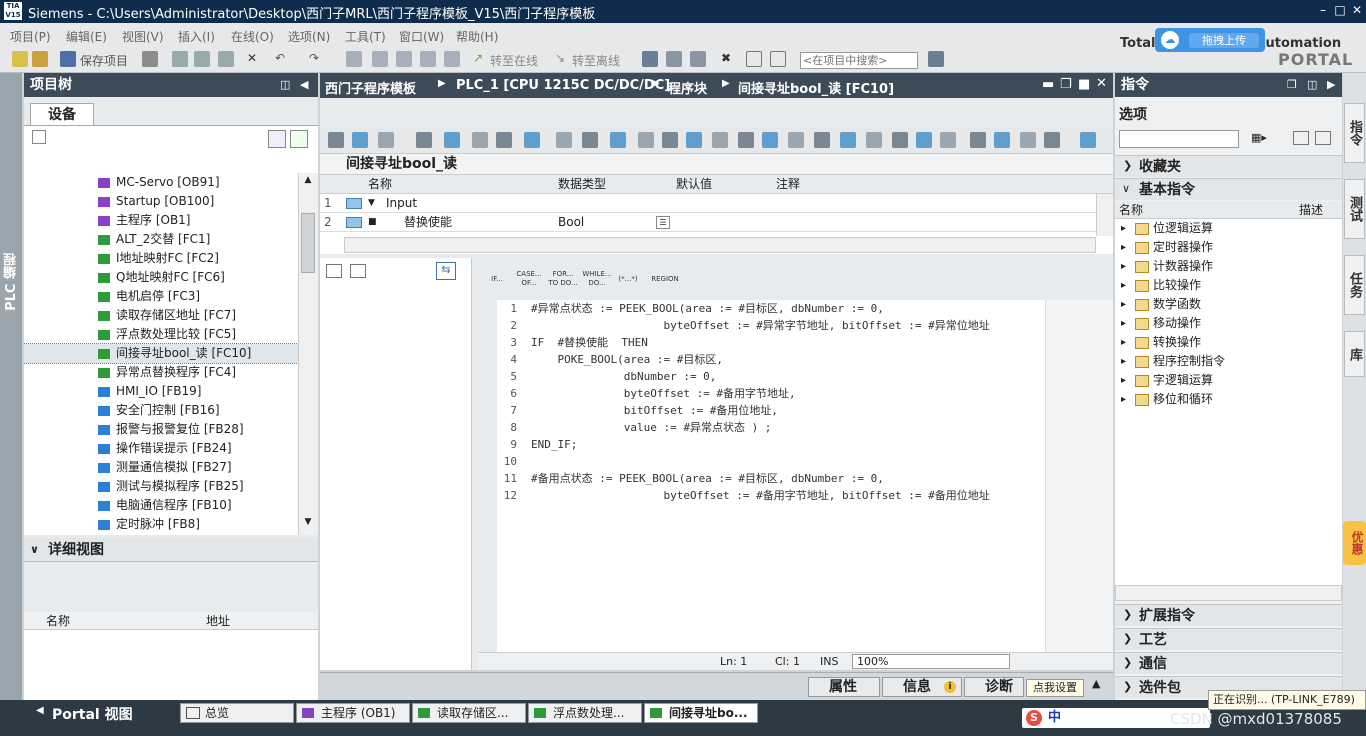 This screenshot has height=736, width=1366. What do you see at coordinates (314, 59) in the screenshot?
I see `redo-icon: ↷` at bounding box center [314, 59].